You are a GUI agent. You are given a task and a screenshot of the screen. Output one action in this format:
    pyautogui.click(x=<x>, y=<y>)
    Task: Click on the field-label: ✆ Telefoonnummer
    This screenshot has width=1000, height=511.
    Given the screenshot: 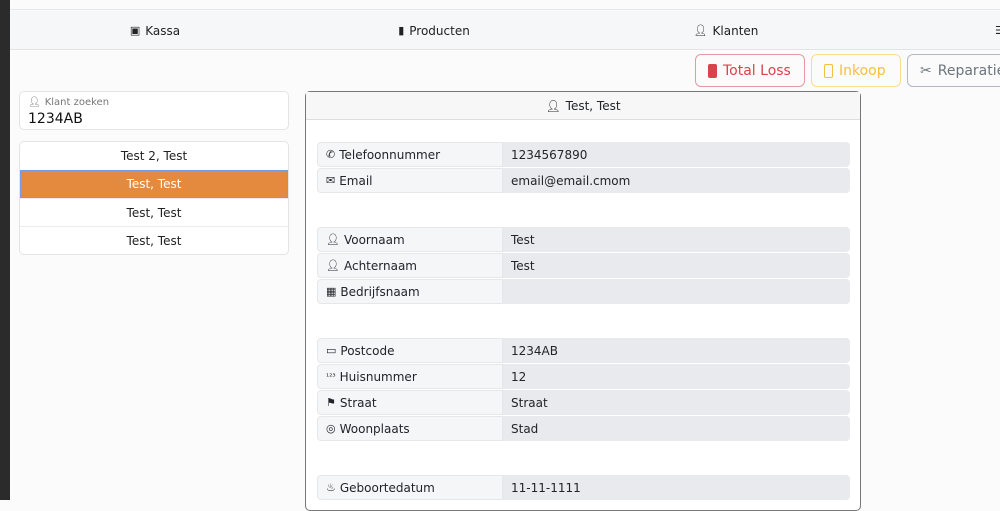 What is the action you would take?
    pyautogui.click(x=410, y=154)
    